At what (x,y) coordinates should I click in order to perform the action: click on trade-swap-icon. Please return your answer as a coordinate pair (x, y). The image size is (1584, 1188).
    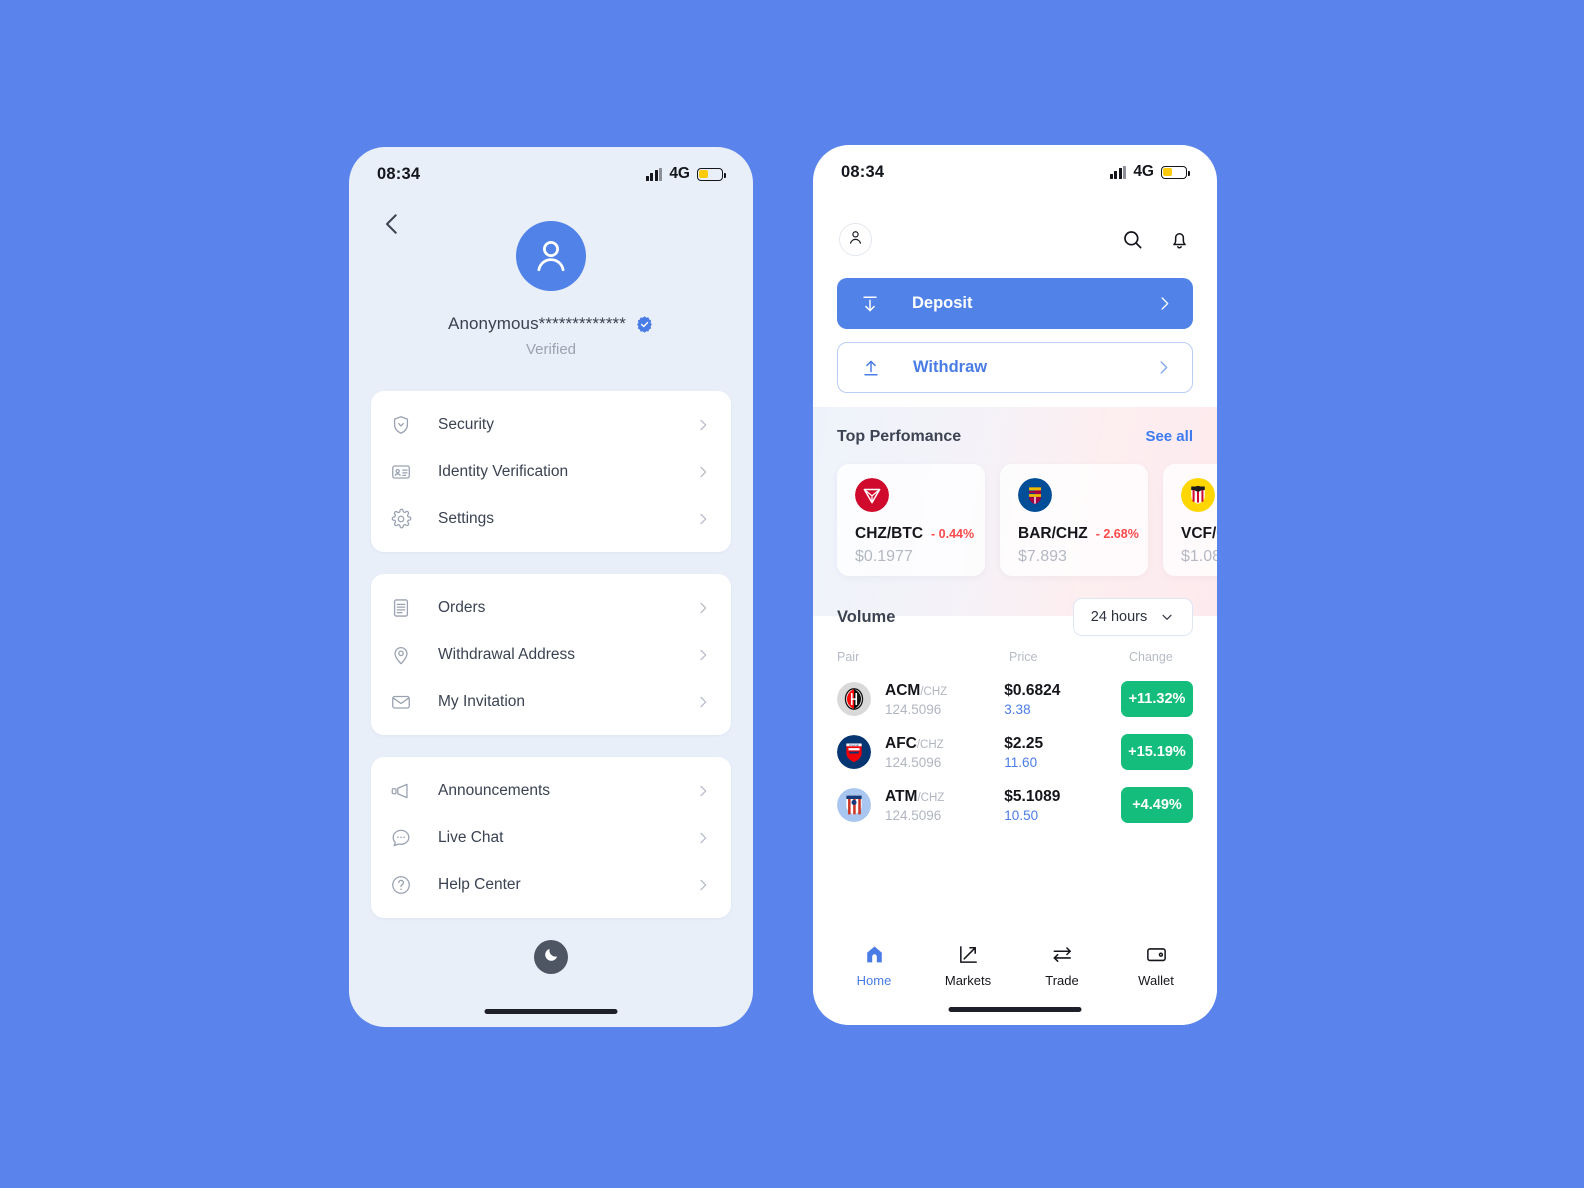
    Looking at the image, I should click on (1062, 954).